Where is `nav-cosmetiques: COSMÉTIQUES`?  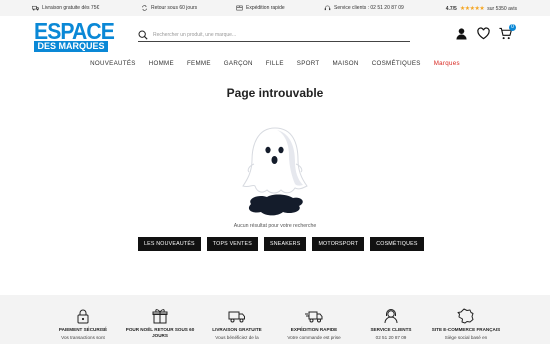
nav-cosmetiques: COSMÉTIQUES is located at coordinates (396, 65).